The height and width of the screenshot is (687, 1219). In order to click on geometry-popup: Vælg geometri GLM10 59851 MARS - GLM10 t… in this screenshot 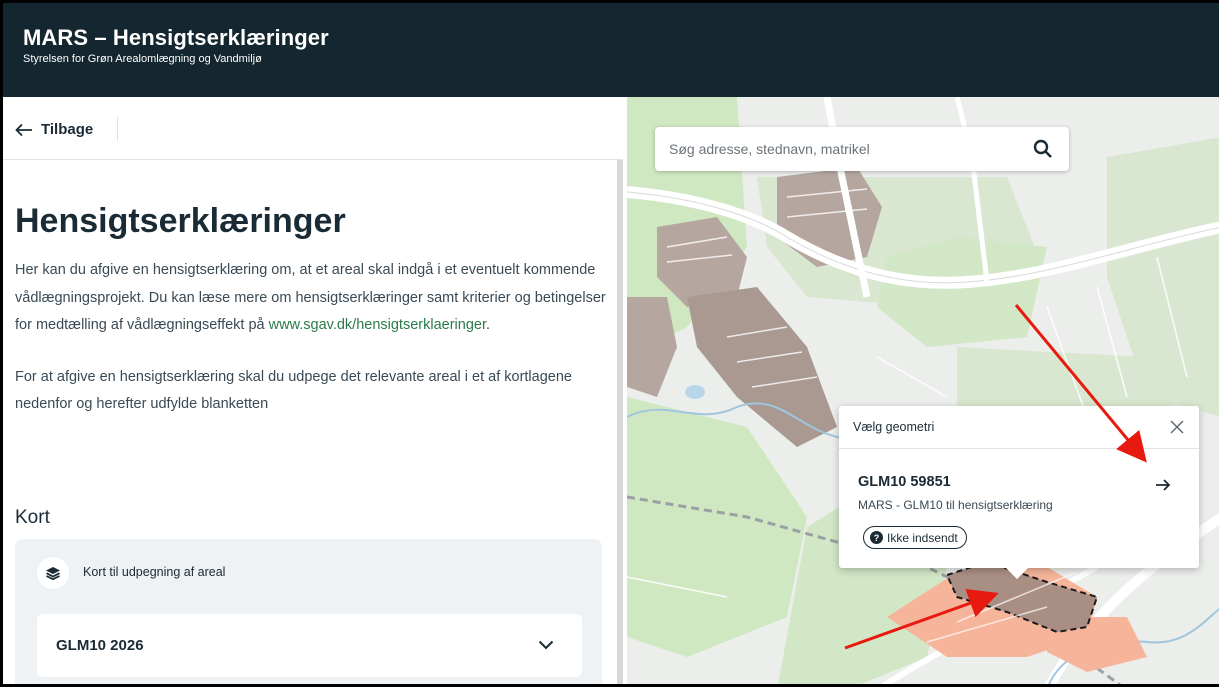, I will do `click(1019, 487)`.